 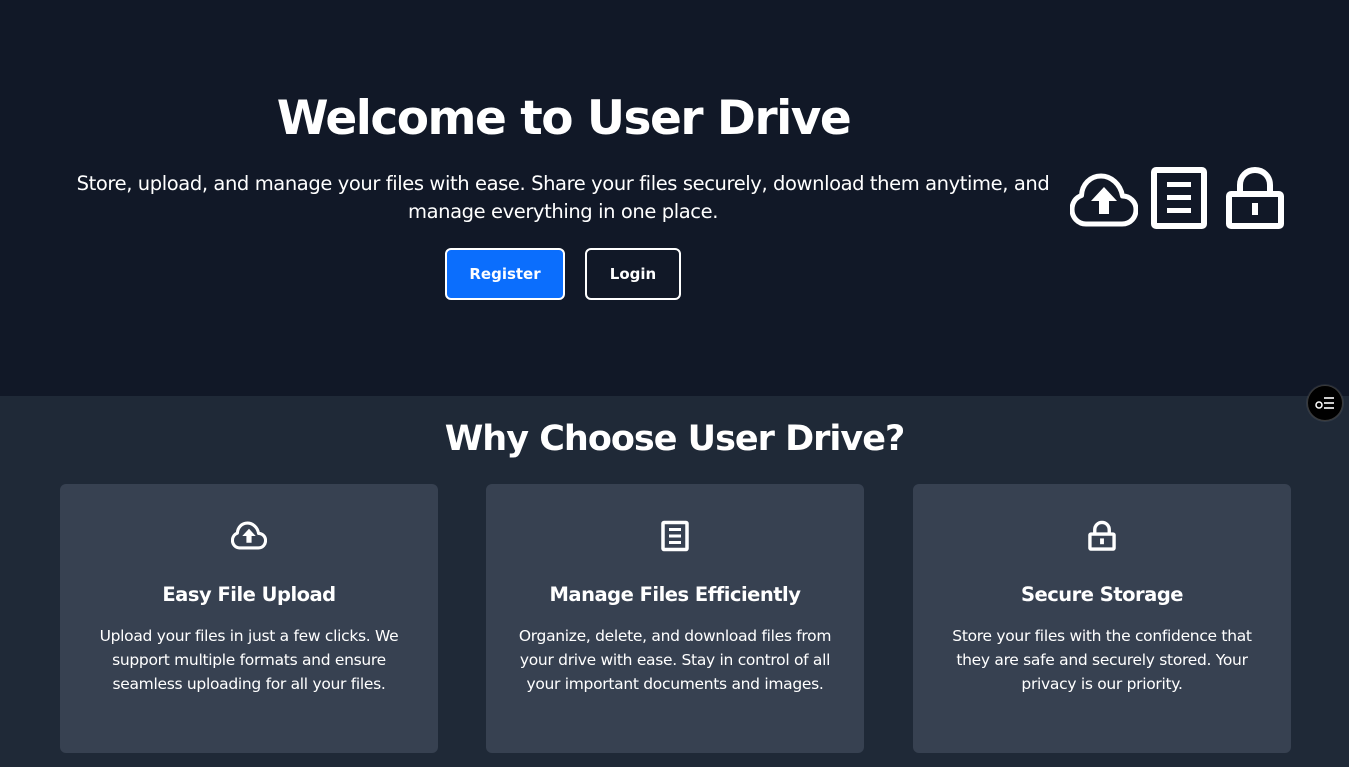 I want to click on login-button: Login, so click(x=633, y=274).